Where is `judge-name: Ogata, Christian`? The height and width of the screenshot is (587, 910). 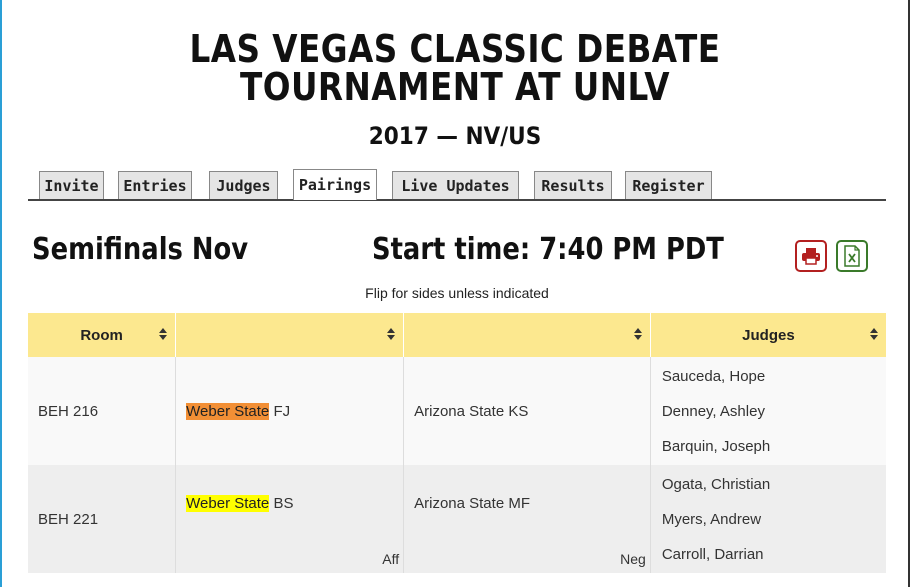
judge-name: Ogata, Christian is located at coordinates (768, 484).